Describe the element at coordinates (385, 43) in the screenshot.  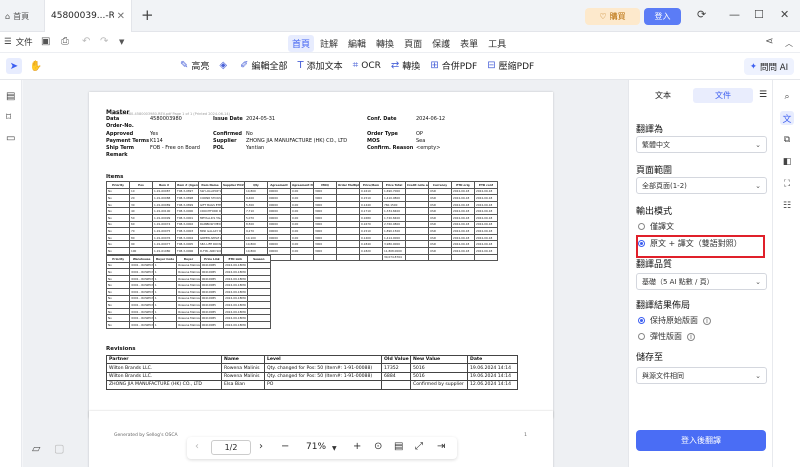
I see `menu-convert: 轉換` at that location.